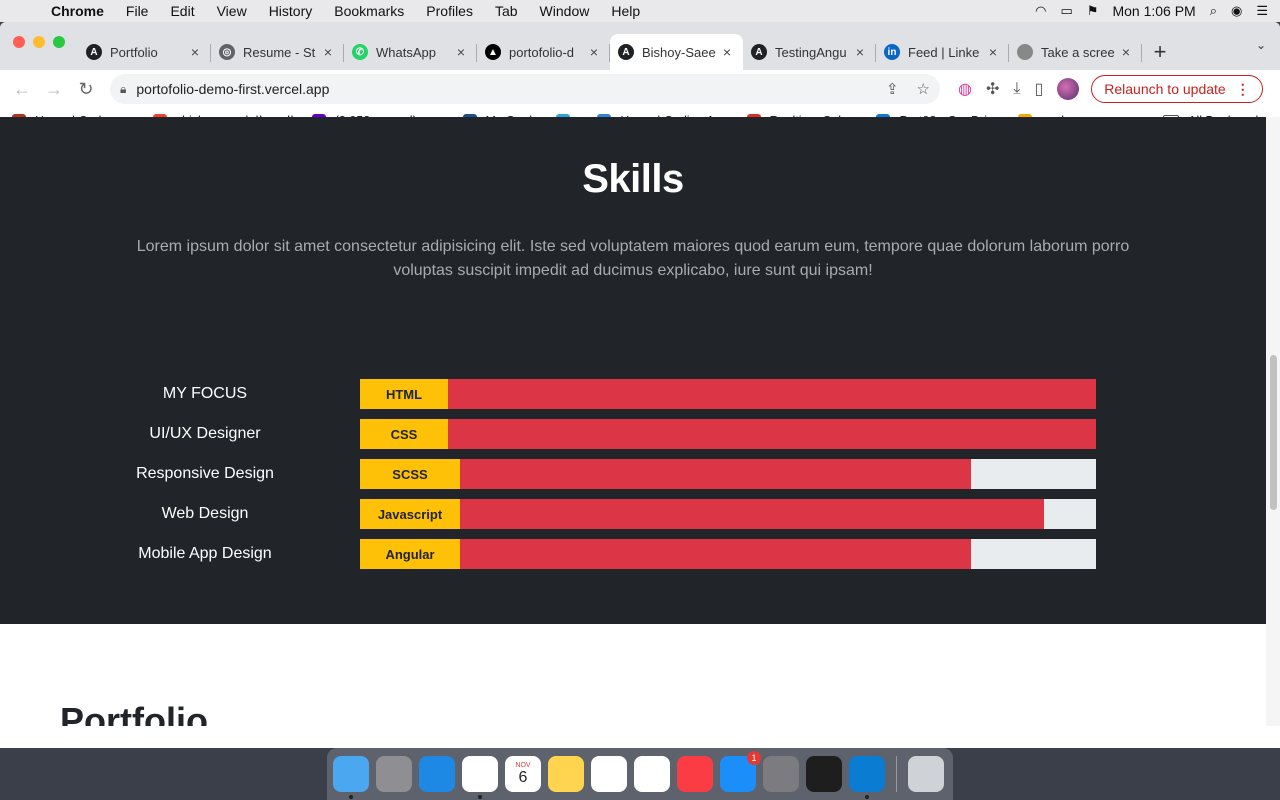  Describe the element at coordinates (134, 52) in the screenshot. I see `tab-title: Portfolio` at that location.